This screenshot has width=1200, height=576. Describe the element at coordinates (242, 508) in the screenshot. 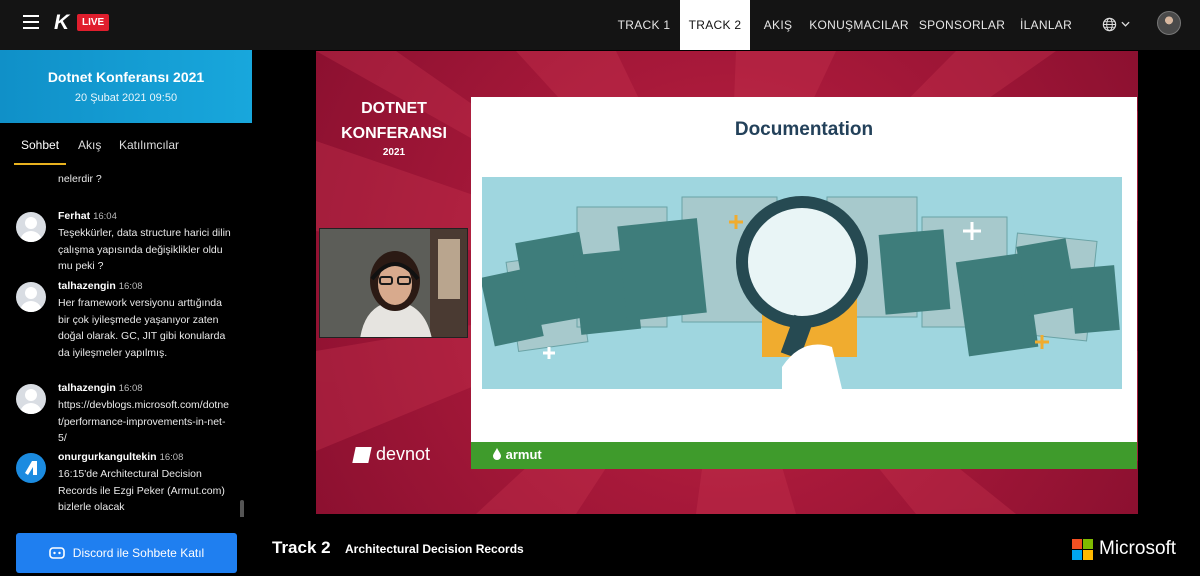

I see `chat-scrollbar` at that location.